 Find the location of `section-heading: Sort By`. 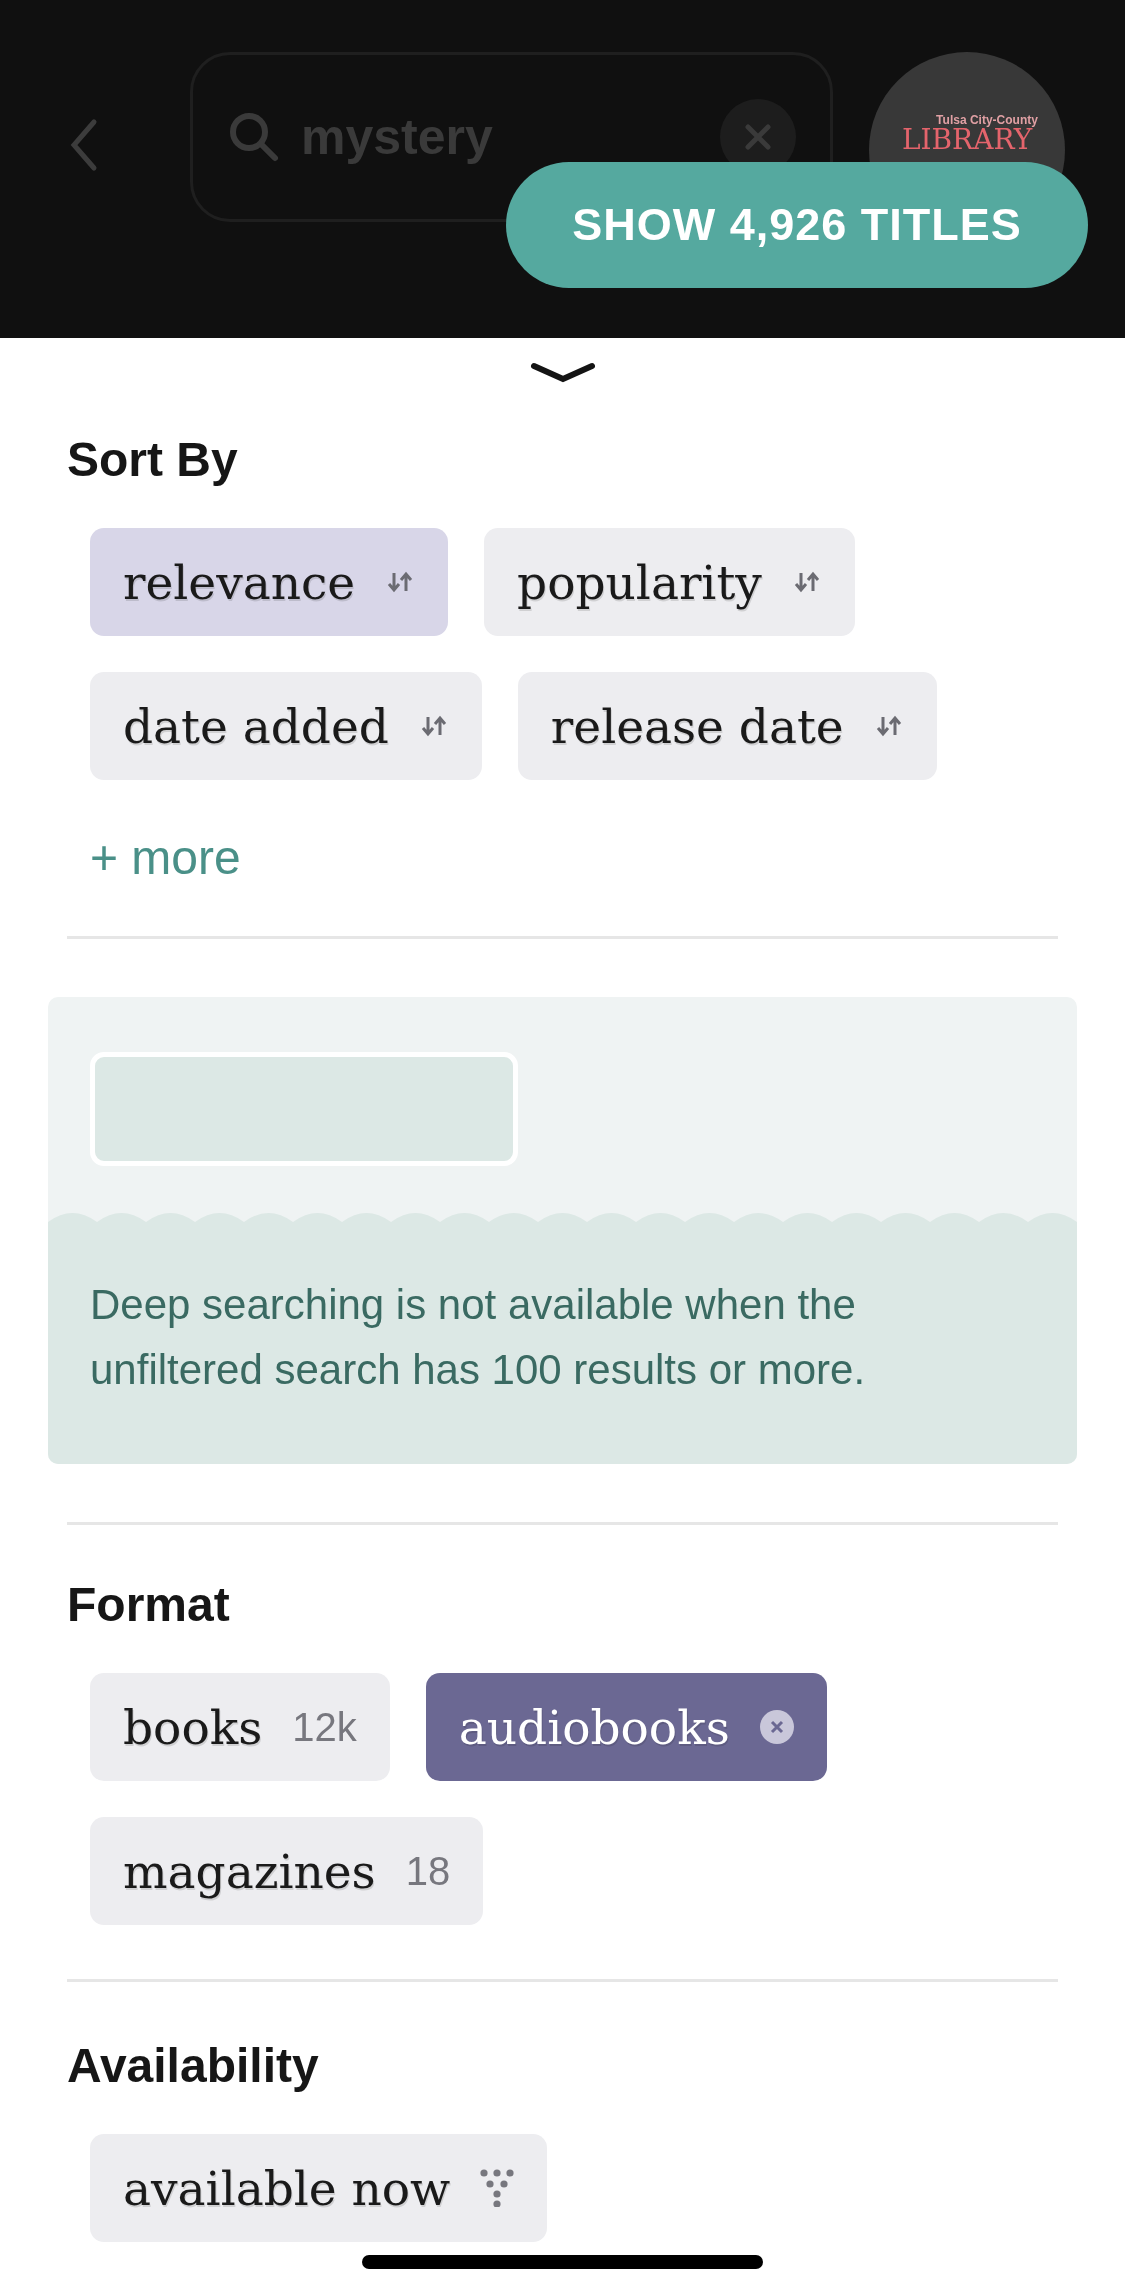

section-heading: Sort By is located at coordinates (153, 460).